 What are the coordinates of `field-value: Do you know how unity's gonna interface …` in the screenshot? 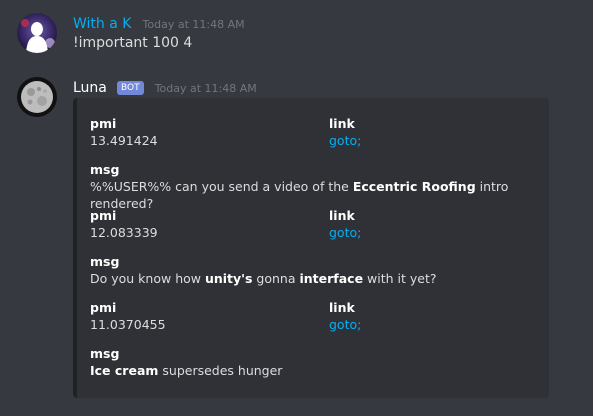 It's located at (263, 278).